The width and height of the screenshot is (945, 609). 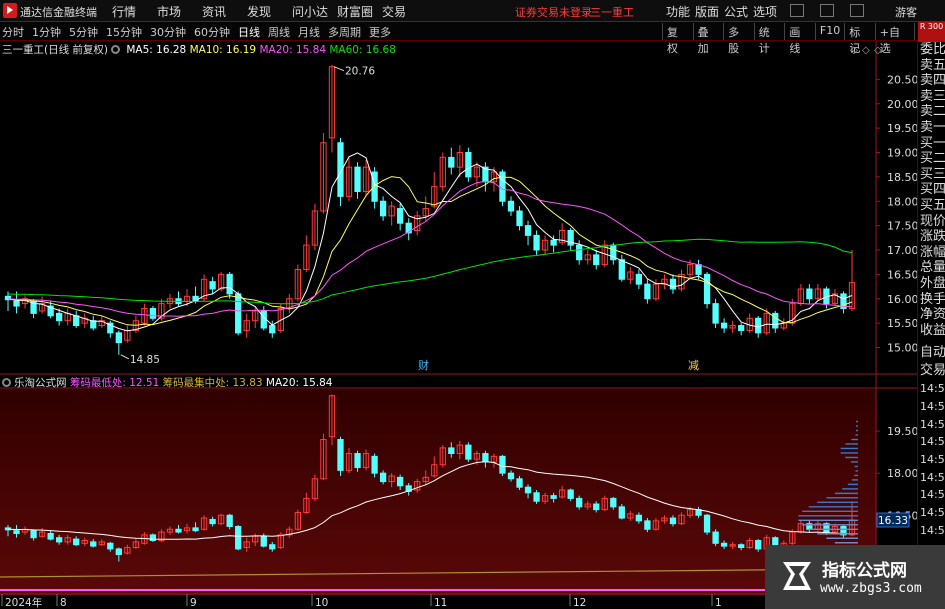 What do you see at coordinates (168, 32) in the screenshot?
I see `period-tab-4: 30分钟` at bounding box center [168, 32].